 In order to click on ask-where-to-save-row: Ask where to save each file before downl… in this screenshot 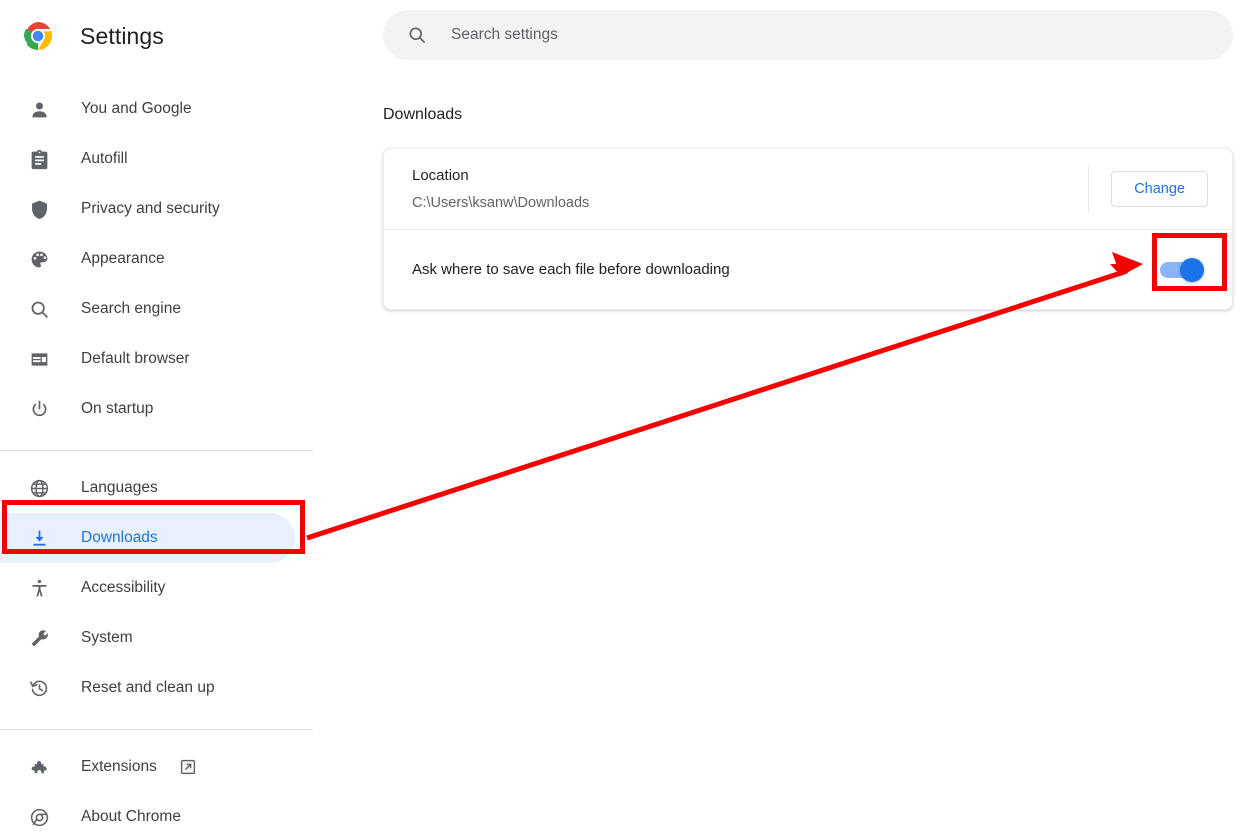, I will do `click(808, 269)`.